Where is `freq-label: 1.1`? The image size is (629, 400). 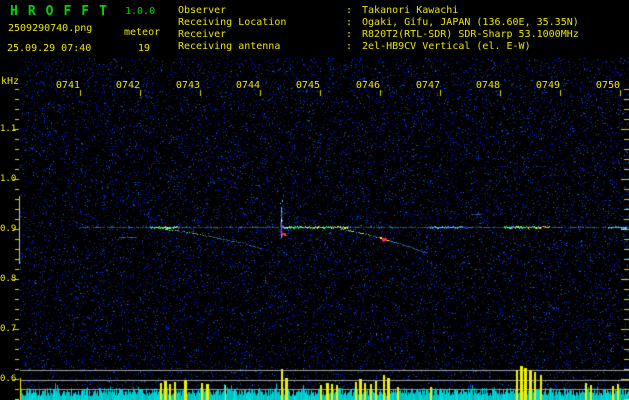 freq-label: 1.1 is located at coordinates (8, 129).